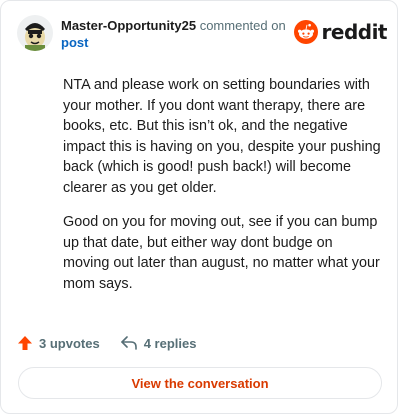 This screenshot has height=416, width=400. Describe the element at coordinates (116, 343) in the screenshot. I see `comment-footer: 3 upvotes 4 replies` at that location.